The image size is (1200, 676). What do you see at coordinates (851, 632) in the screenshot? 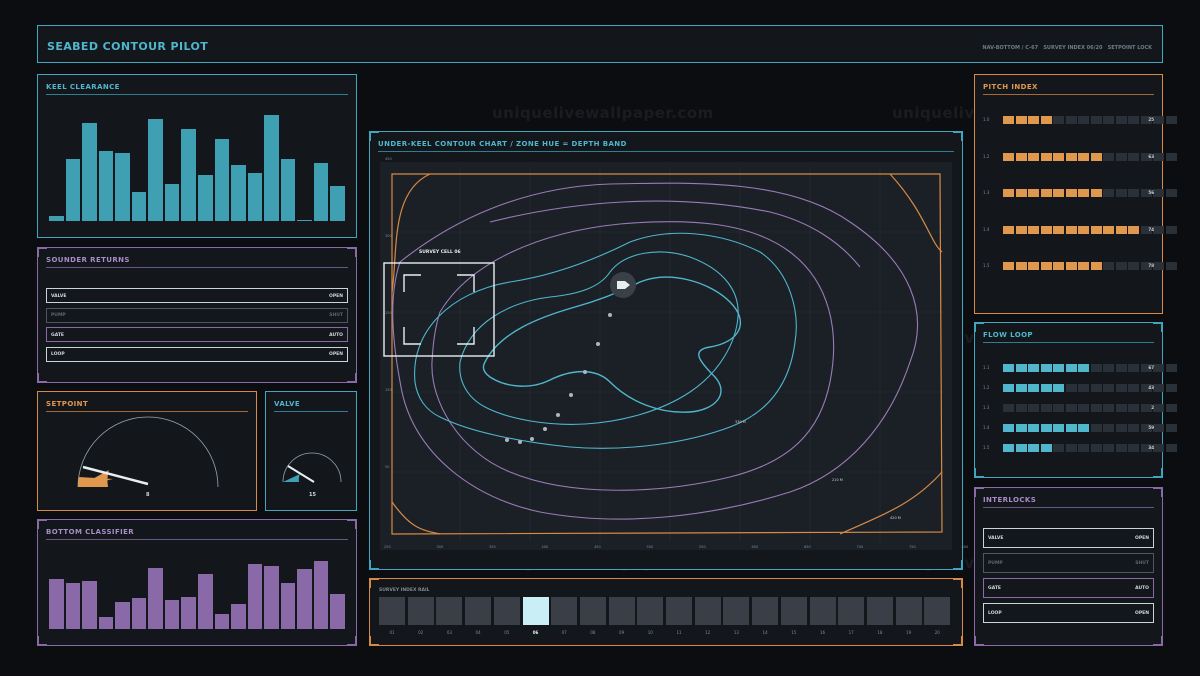
I see `survey-index-label: 17` at bounding box center [851, 632].